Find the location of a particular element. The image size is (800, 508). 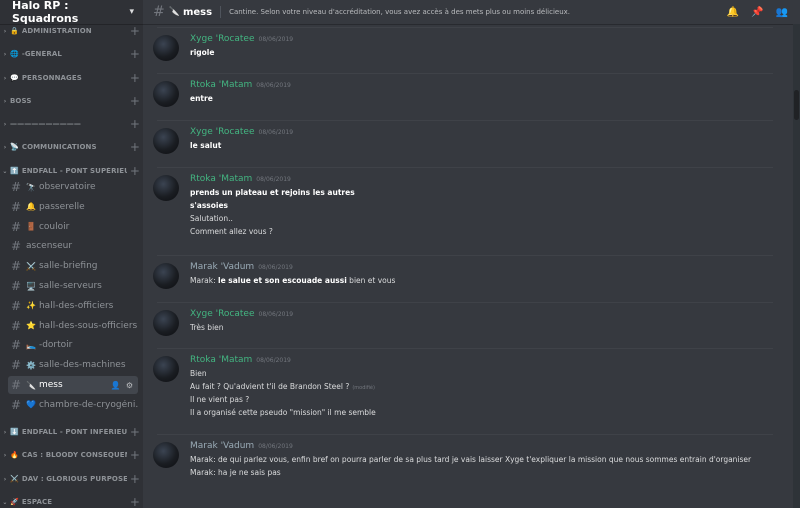

channel-label: ascenseur is located at coordinates (49, 246).